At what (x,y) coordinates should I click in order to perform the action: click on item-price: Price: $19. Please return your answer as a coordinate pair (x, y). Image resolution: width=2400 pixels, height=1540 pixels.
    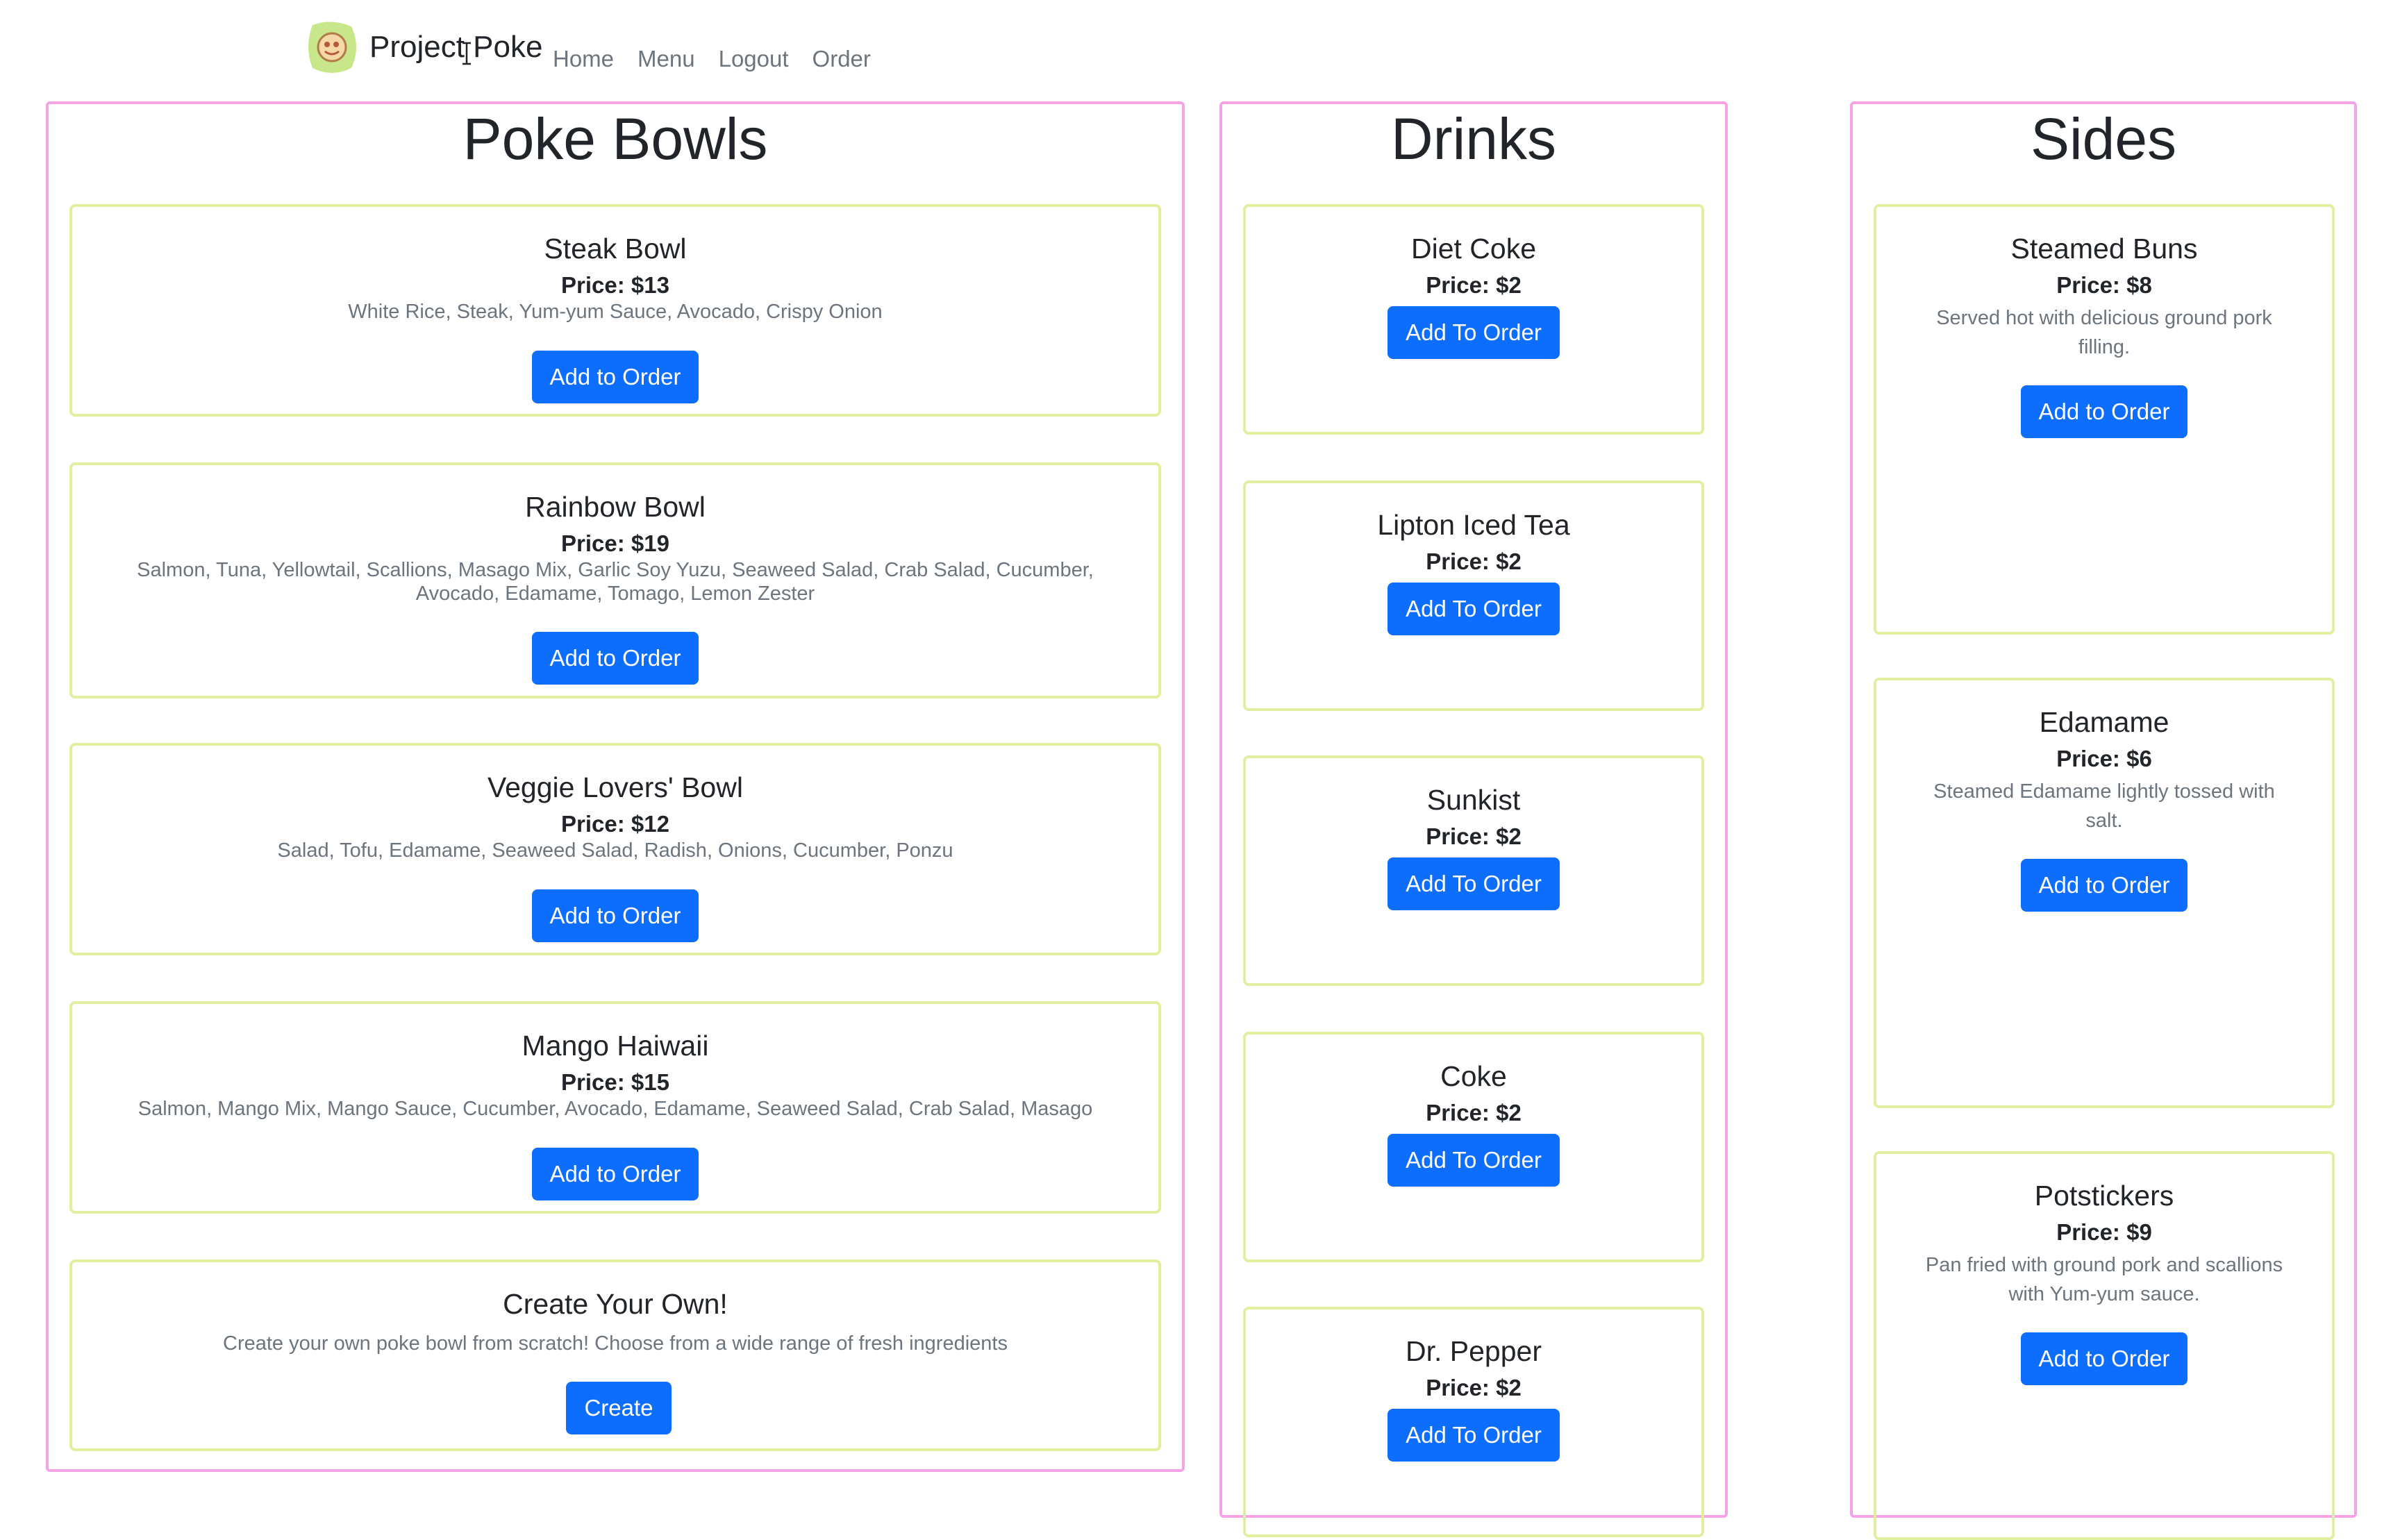
    Looking at the image, I should click on (615, 544).